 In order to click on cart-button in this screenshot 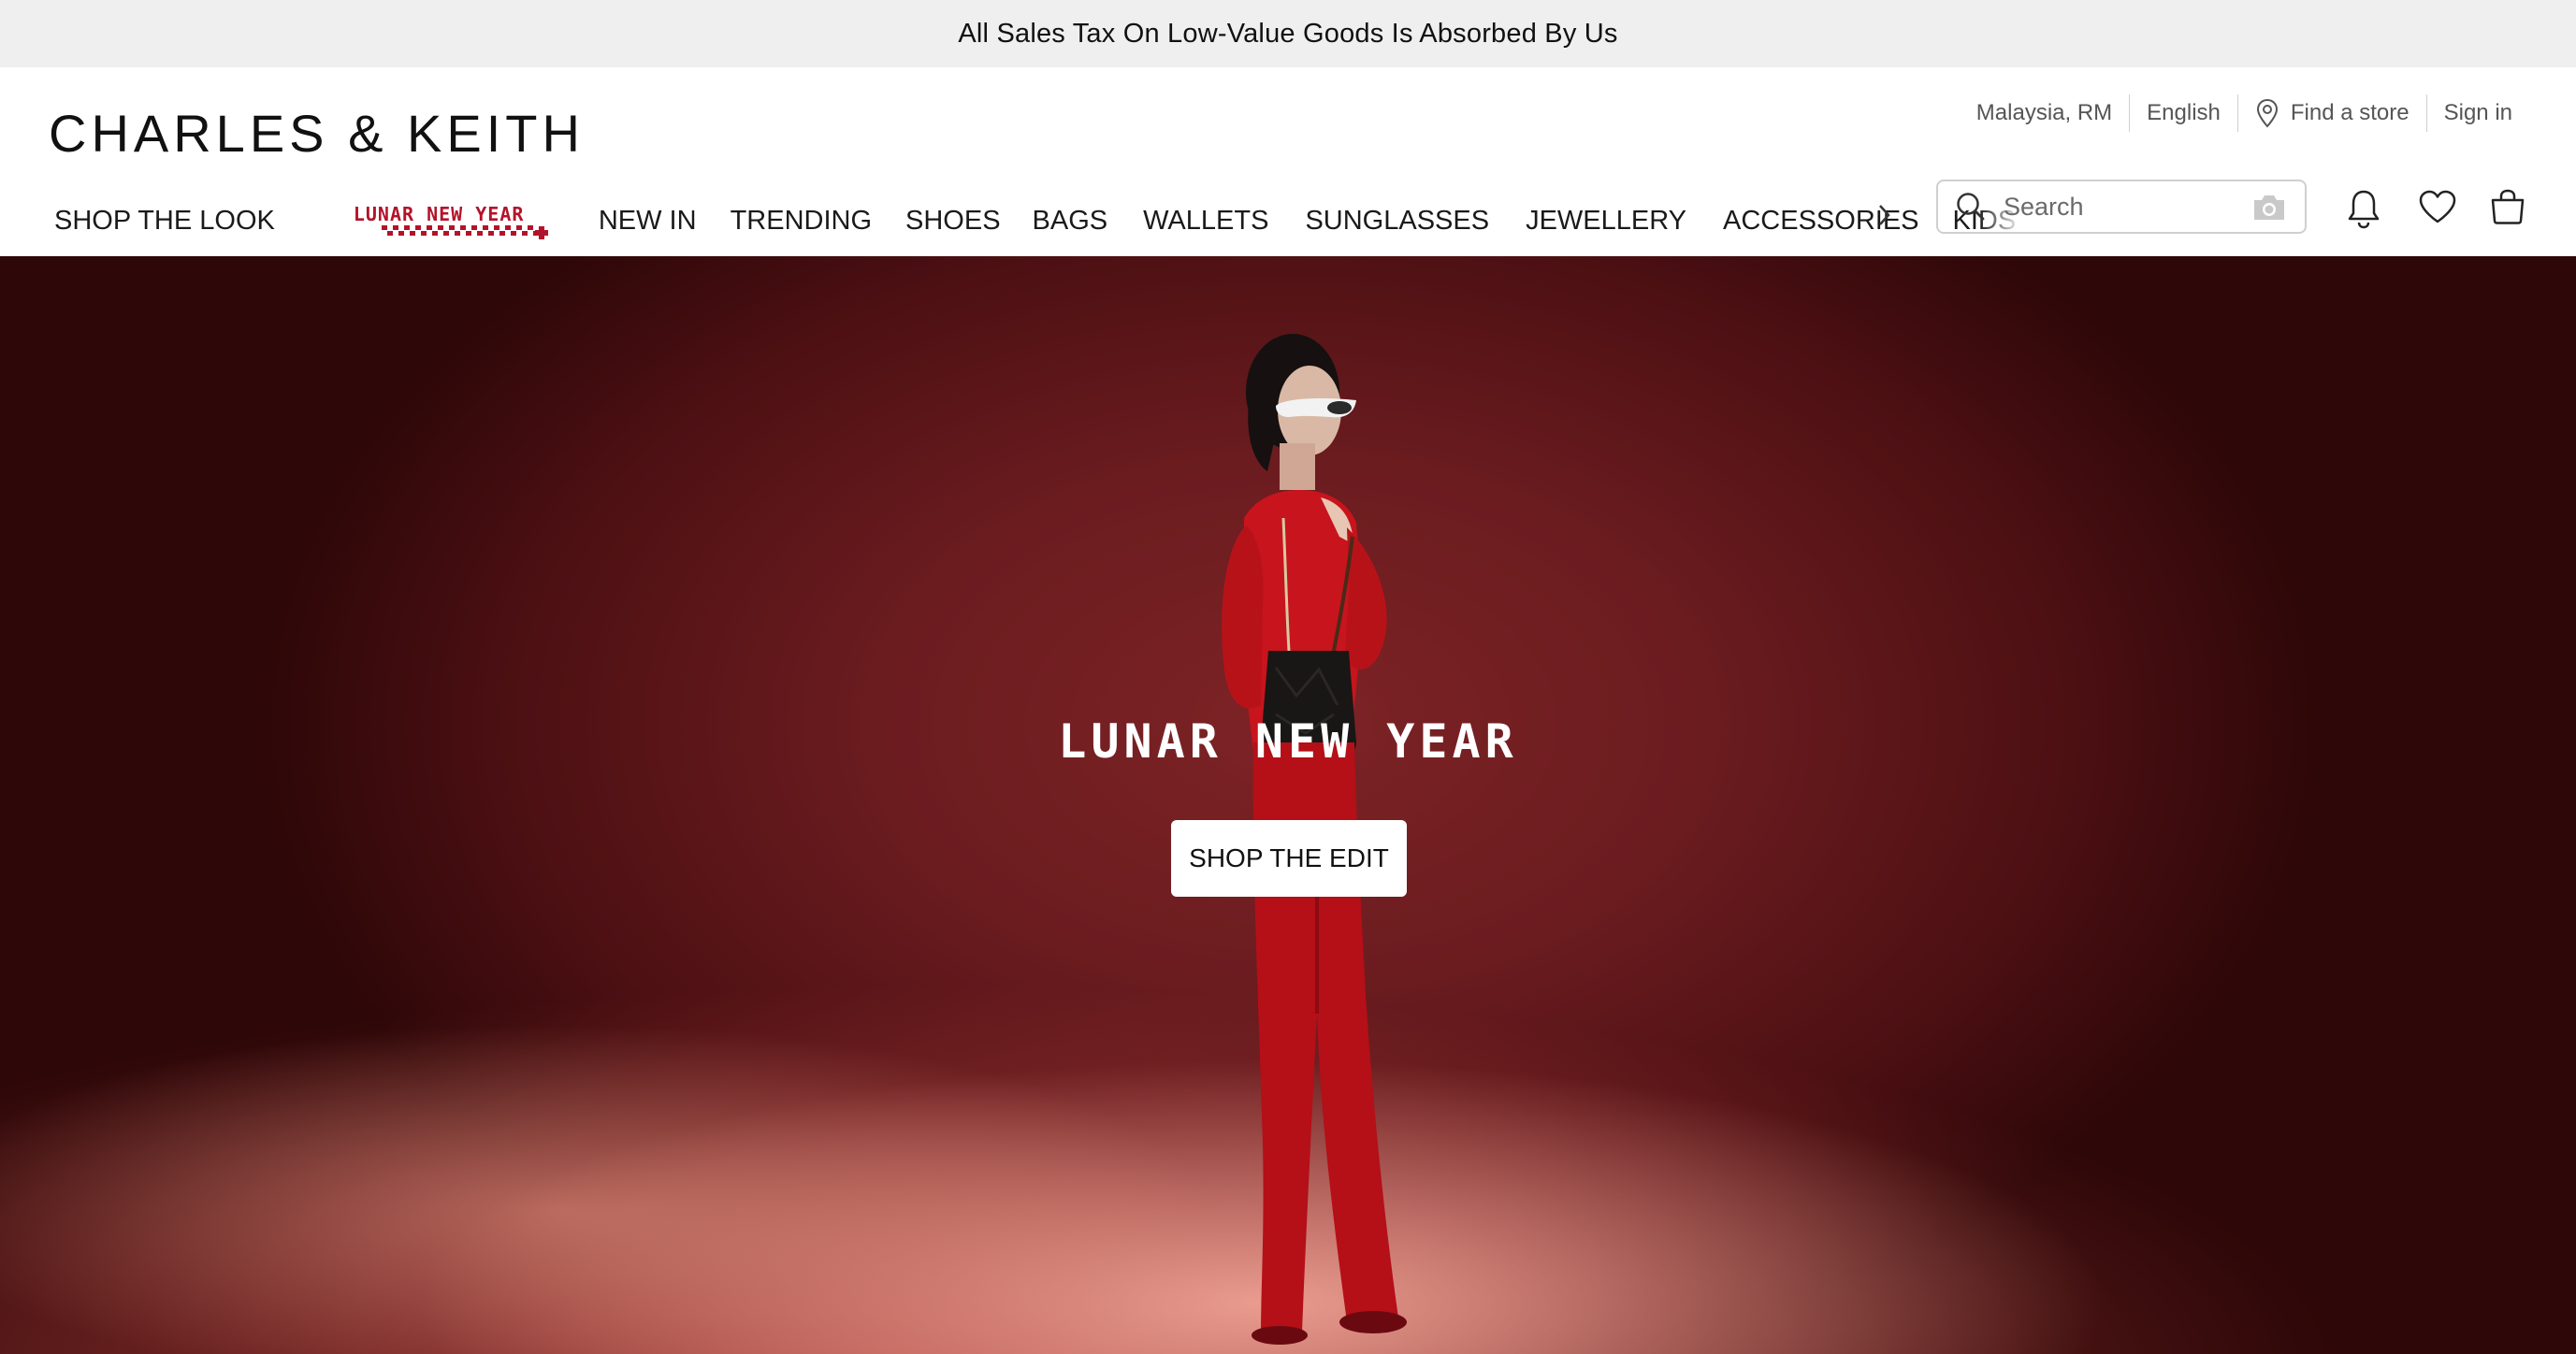, I will do `click(2507, 206)`.